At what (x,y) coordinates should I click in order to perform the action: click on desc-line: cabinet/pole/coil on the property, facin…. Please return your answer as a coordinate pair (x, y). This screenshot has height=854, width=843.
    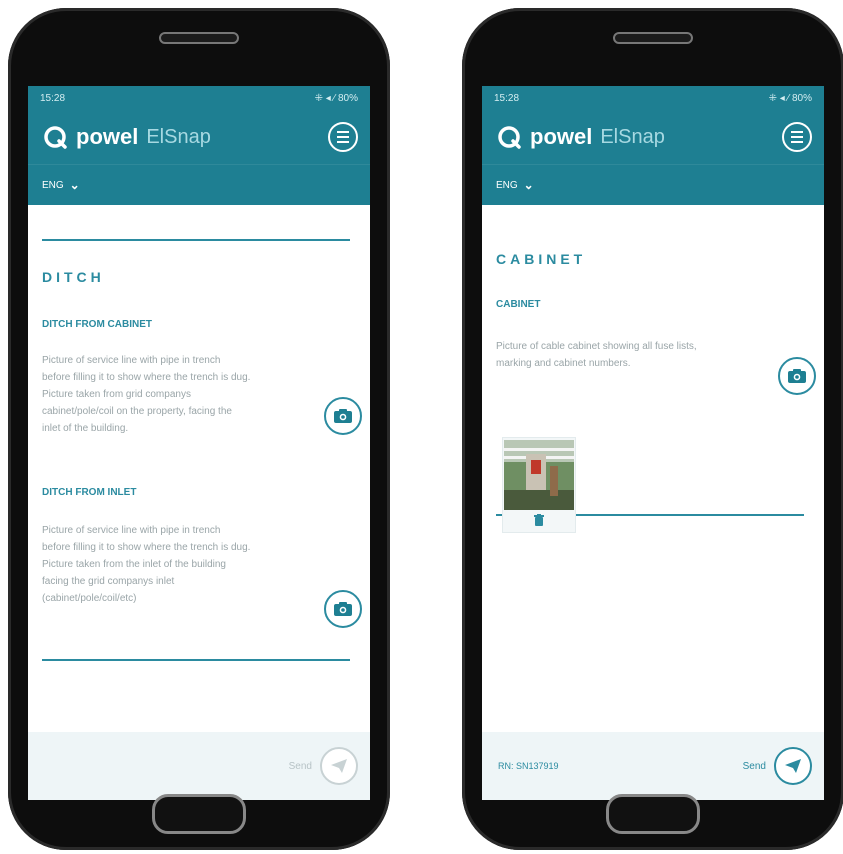
    Looking at the image, I should click on (137, 411).